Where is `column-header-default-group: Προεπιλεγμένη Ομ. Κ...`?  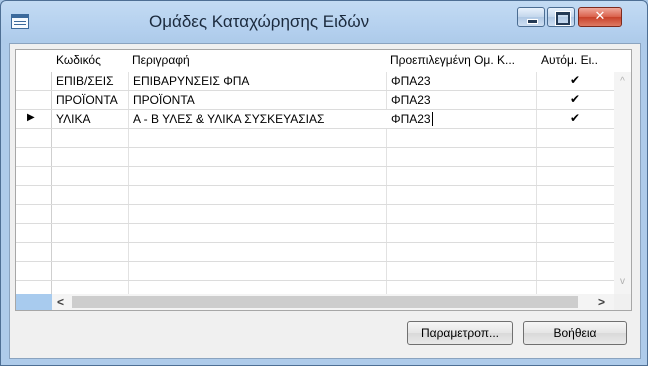
column-header-default-group: Προεπιλεγμένη Ομ. Κ... is located at coordinates (462, 60).